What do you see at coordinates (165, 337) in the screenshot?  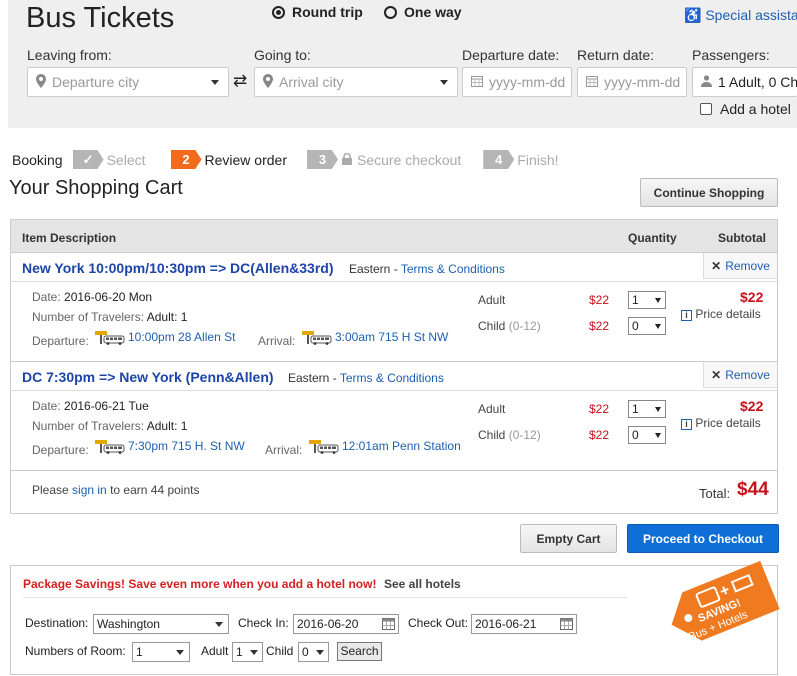 I see `departure-stop-link: 10:00pm 28 Allen St` at bounding box center [165, 337].